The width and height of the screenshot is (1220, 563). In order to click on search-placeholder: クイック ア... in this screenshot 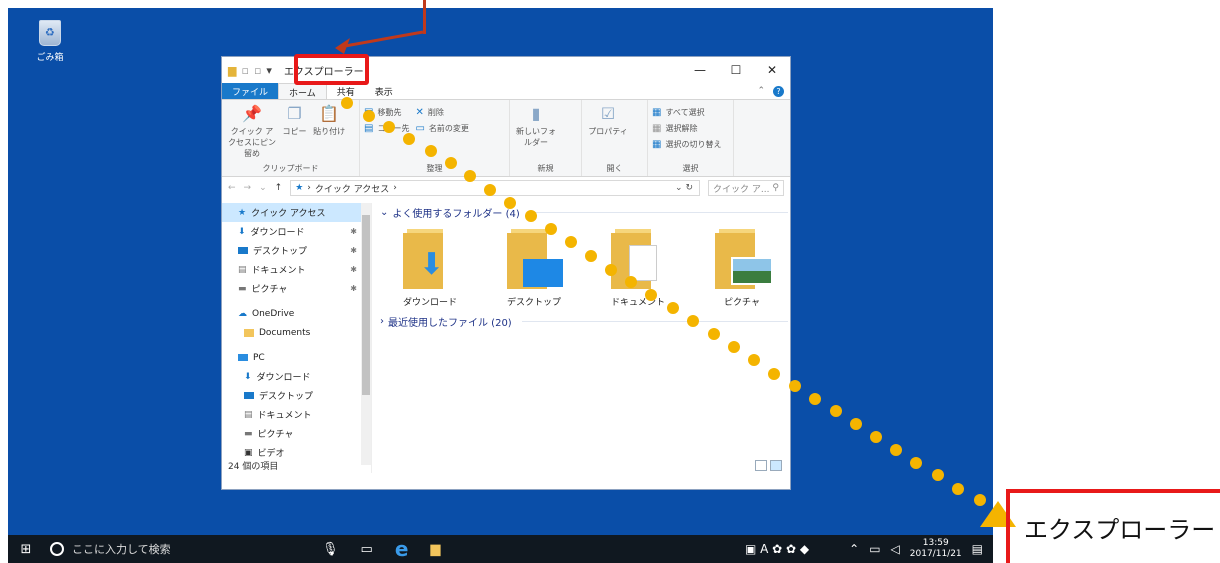, I will do `click(741, 189)`.